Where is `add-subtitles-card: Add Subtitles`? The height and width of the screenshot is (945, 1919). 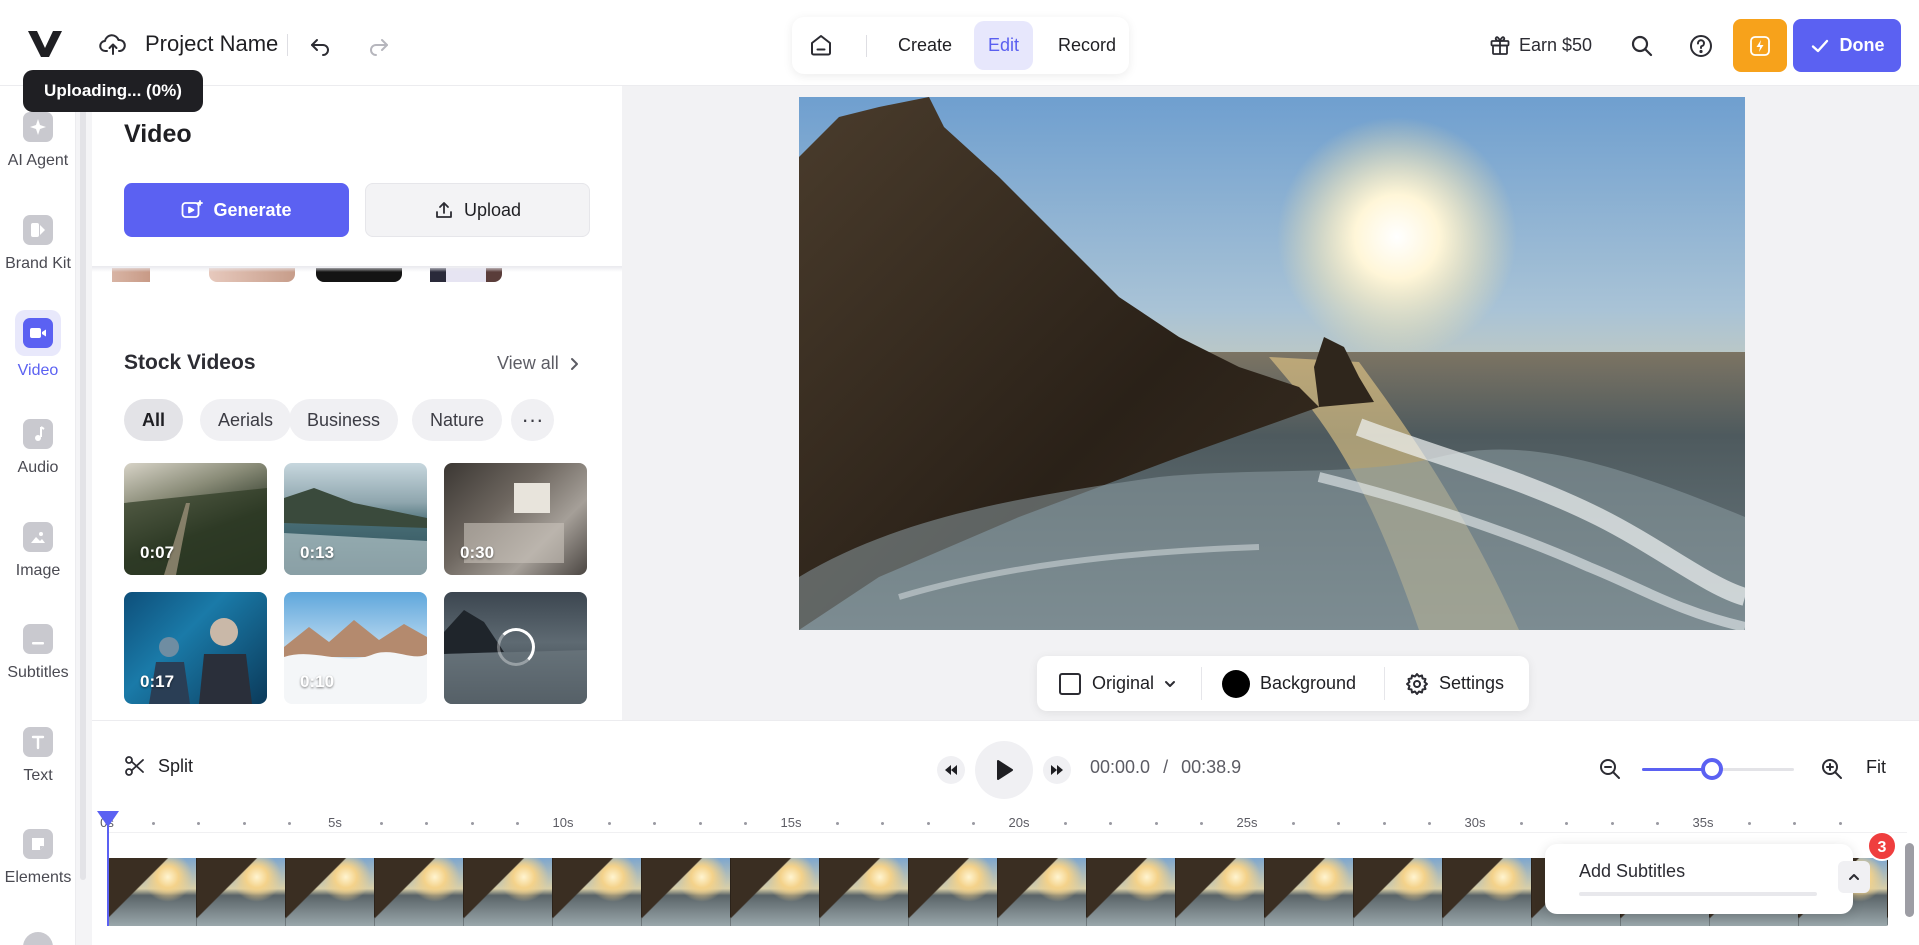
add-subtitles-card: Add Subtitles is located at coordinates (1707, 879).